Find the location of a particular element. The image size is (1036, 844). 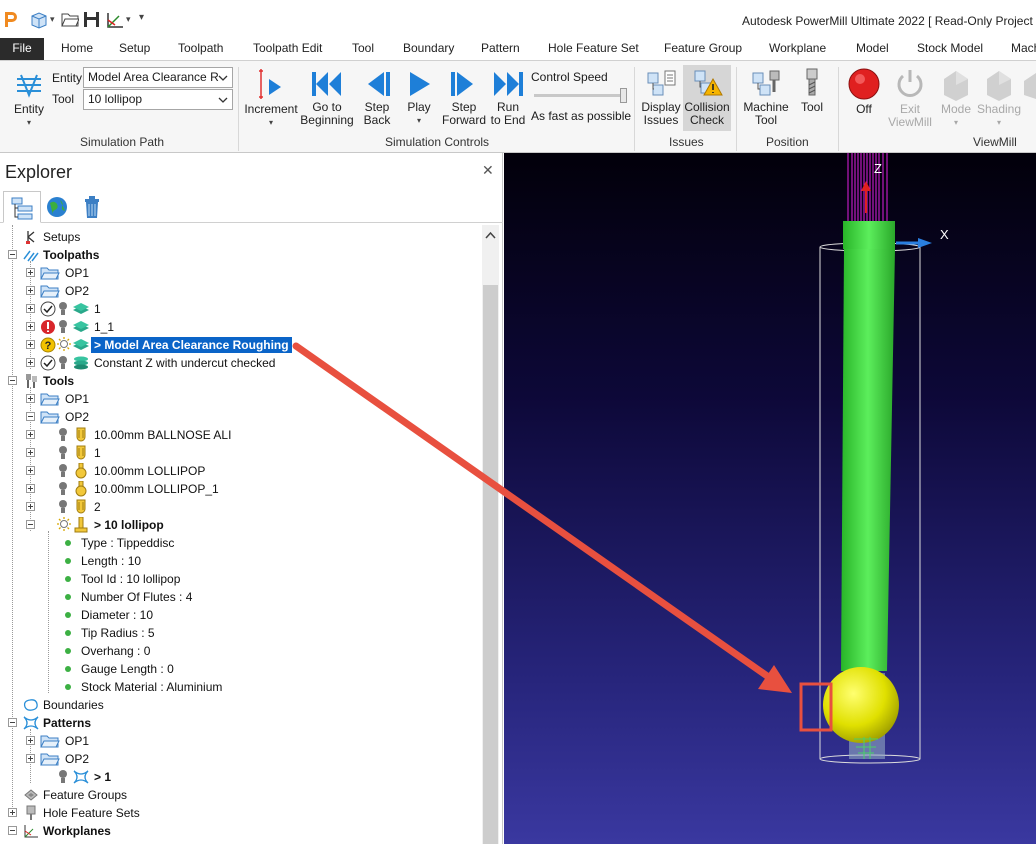

step-back-button: Step Back is located at coordinates (377, 98).